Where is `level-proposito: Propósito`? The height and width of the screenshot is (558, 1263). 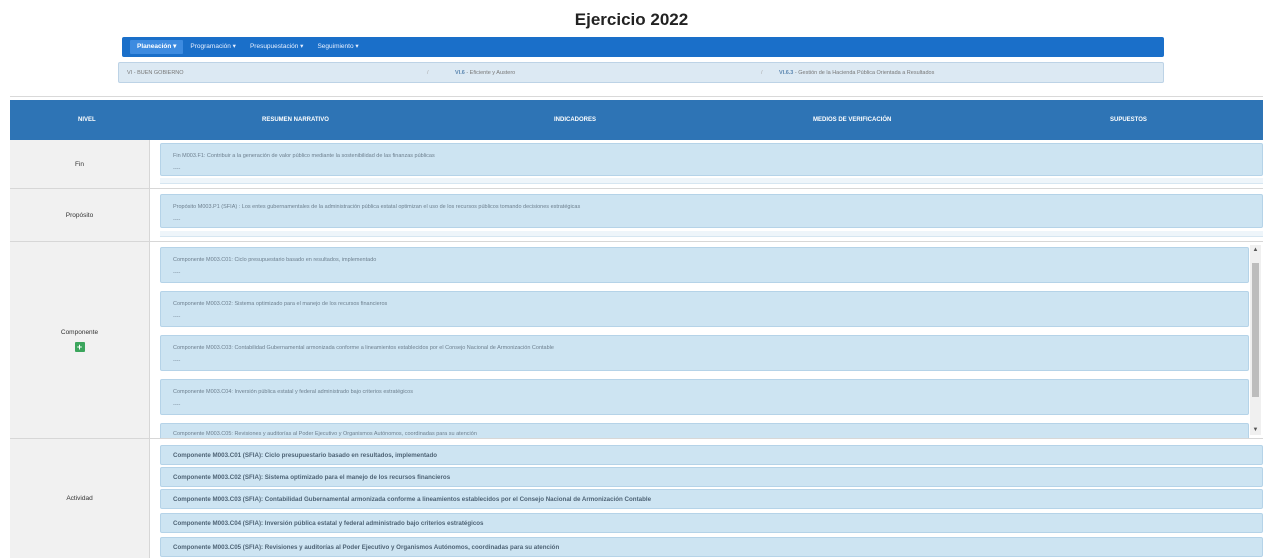 level-proposito: Propósito is located at coordinates (80, 215).